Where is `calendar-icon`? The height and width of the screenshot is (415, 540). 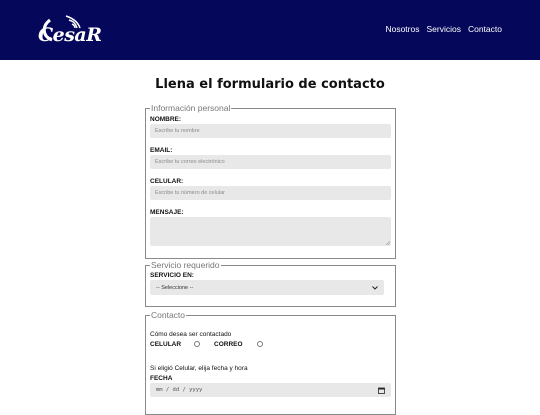 calendar-icon is located at coordinates (381, 390).